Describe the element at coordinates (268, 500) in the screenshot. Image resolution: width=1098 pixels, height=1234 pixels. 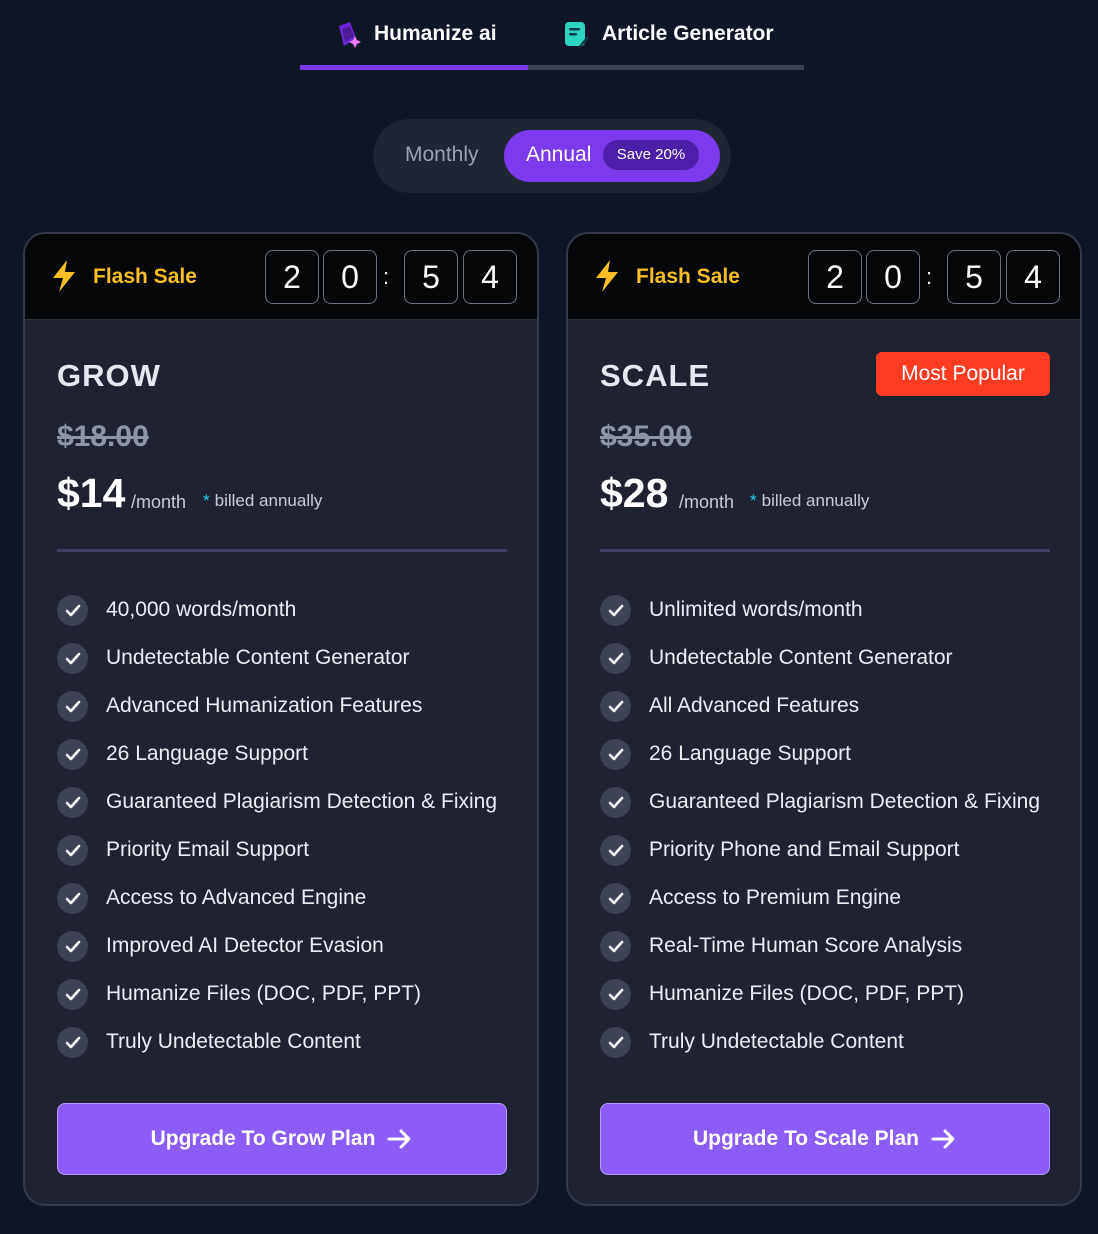
I see `billing-note-text: billed annually` at that location.